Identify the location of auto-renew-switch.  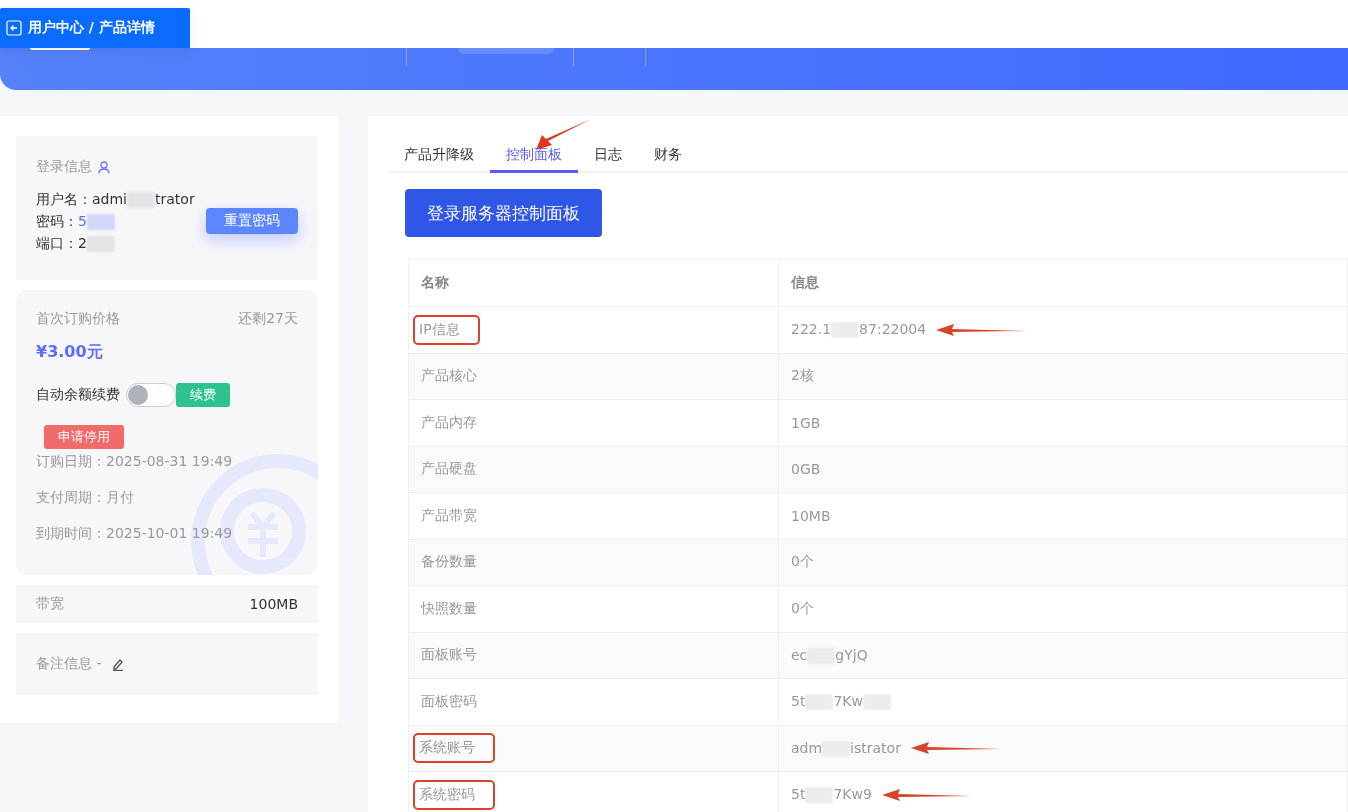
(151, 395).